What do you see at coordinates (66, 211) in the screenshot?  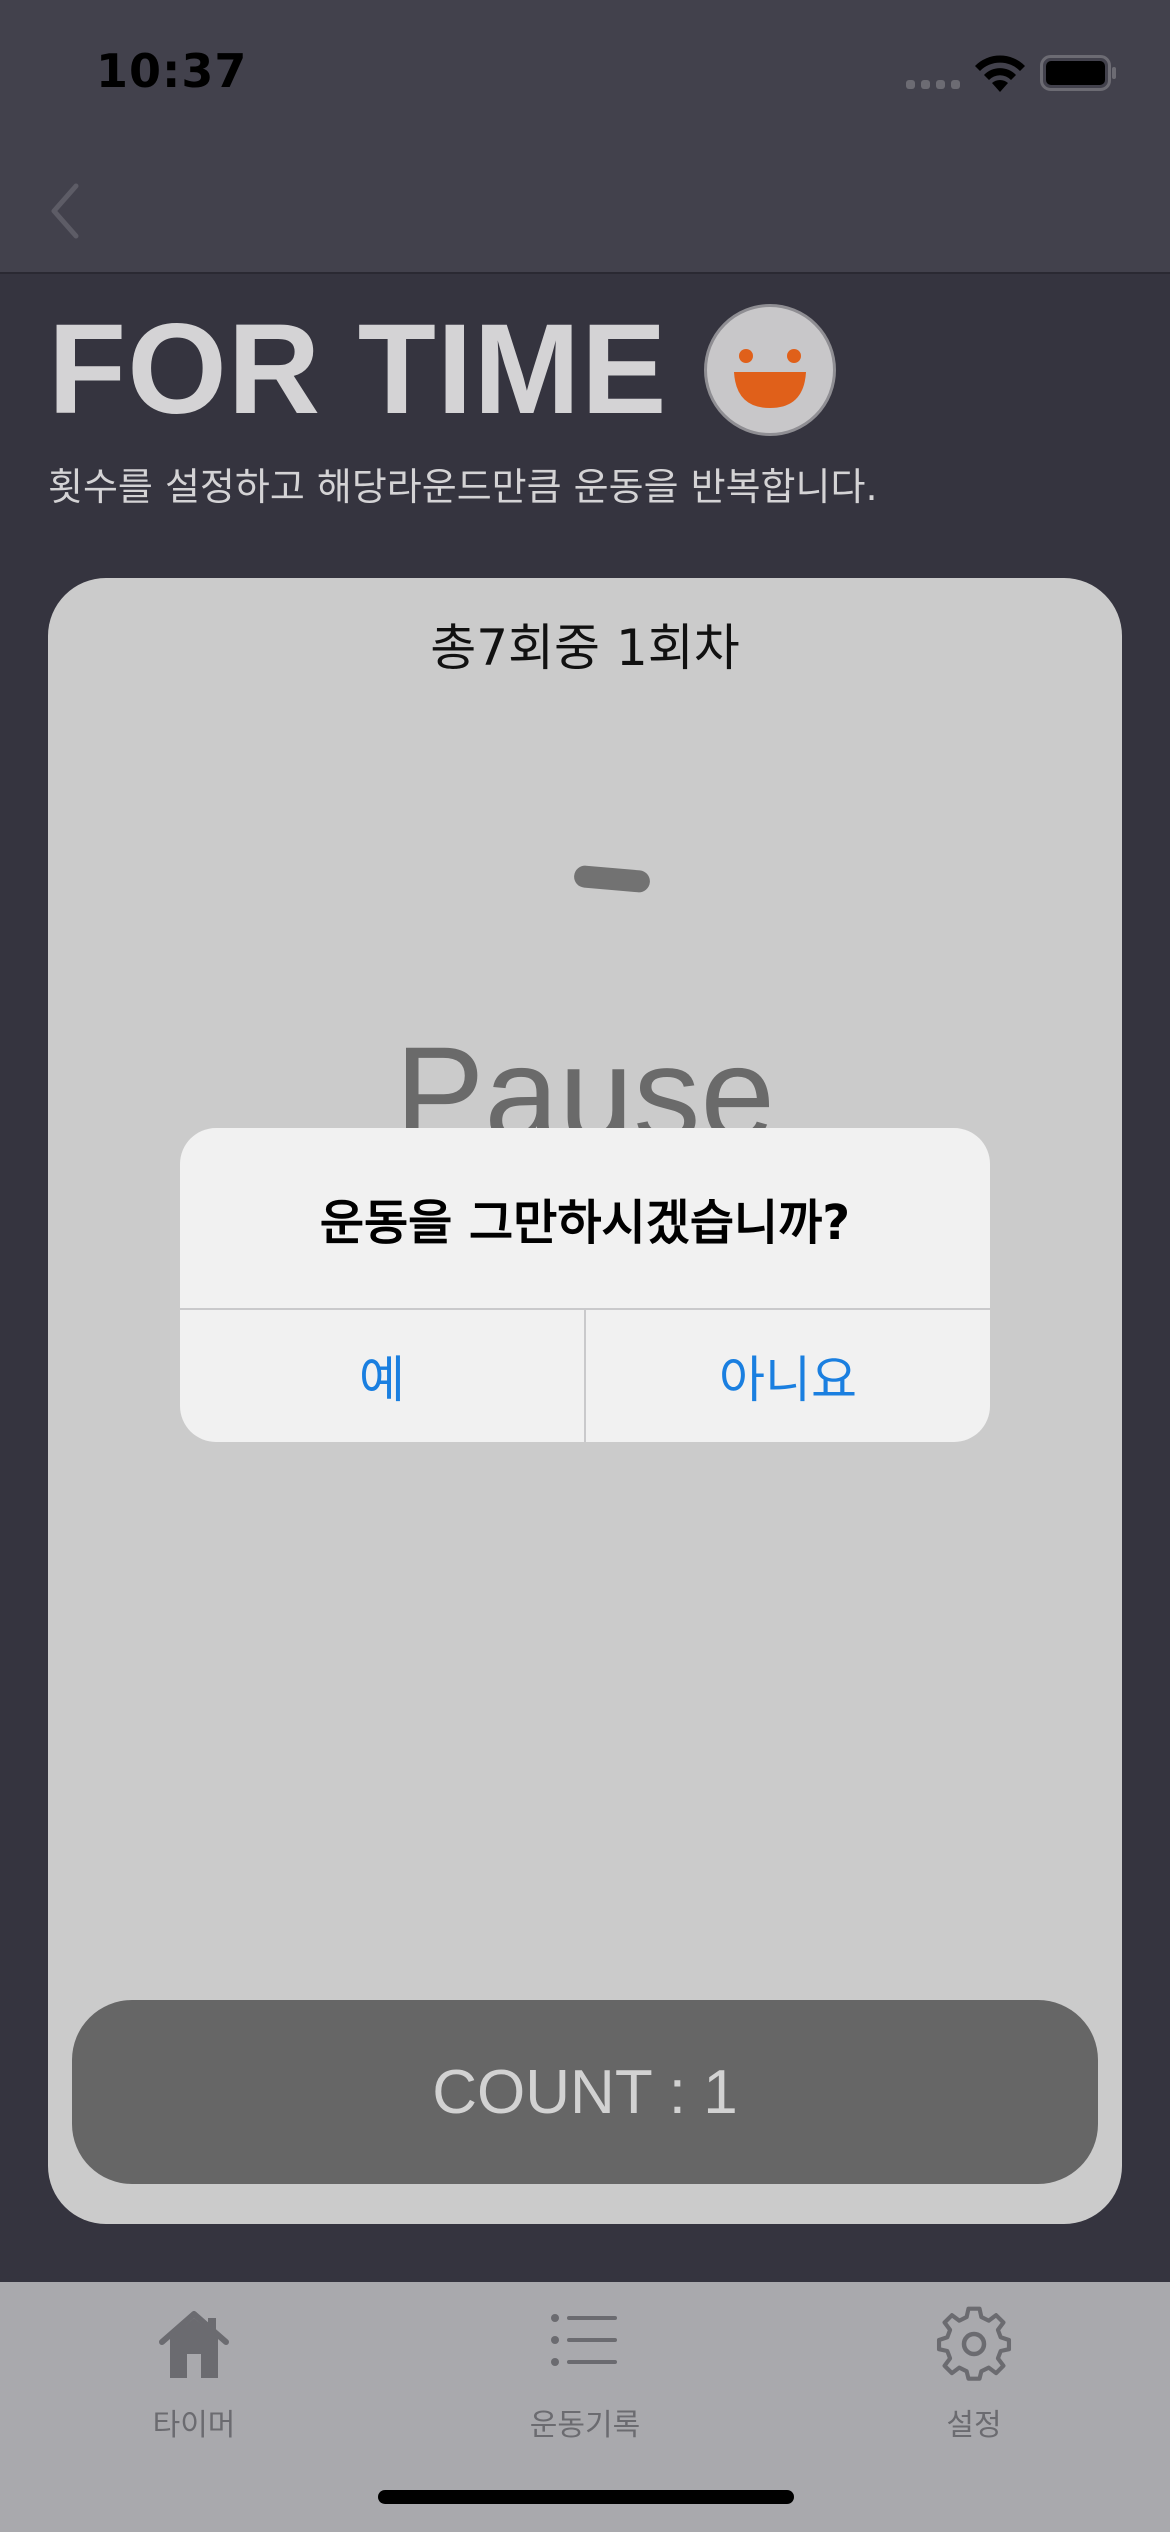 I see `chevron-left-icon` at bounding box center [66, 211].